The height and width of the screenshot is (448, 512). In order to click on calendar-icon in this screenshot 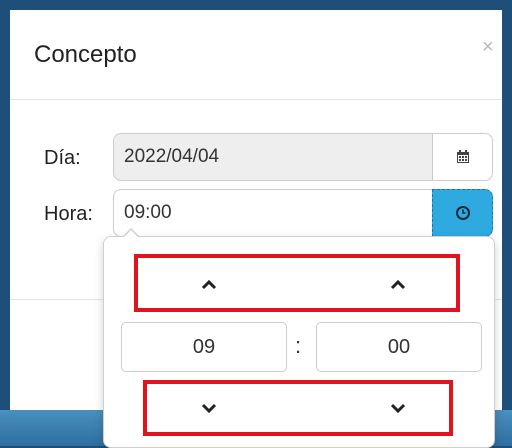, I will do `click(462, 156)`.